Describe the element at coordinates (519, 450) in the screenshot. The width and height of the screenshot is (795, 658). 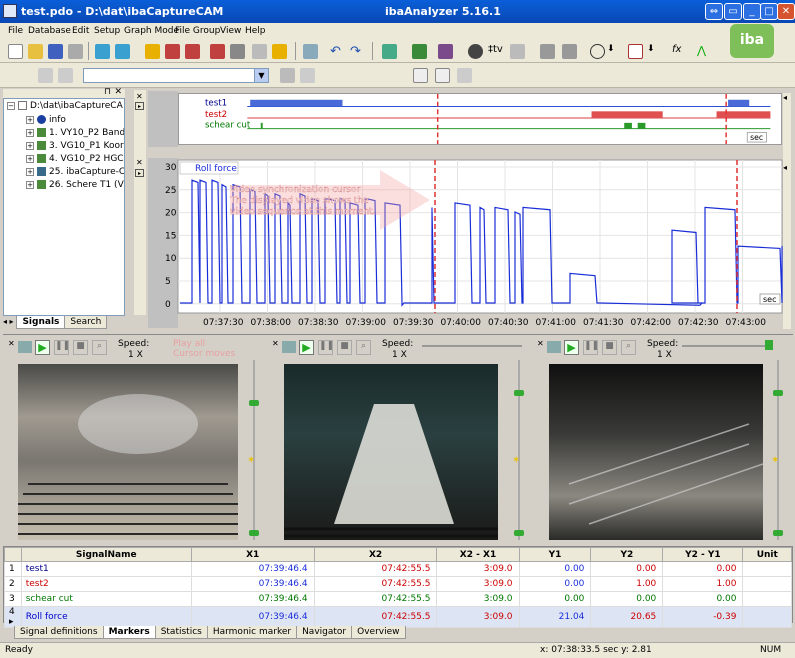
I see `video2-slider: ✶` at that location.